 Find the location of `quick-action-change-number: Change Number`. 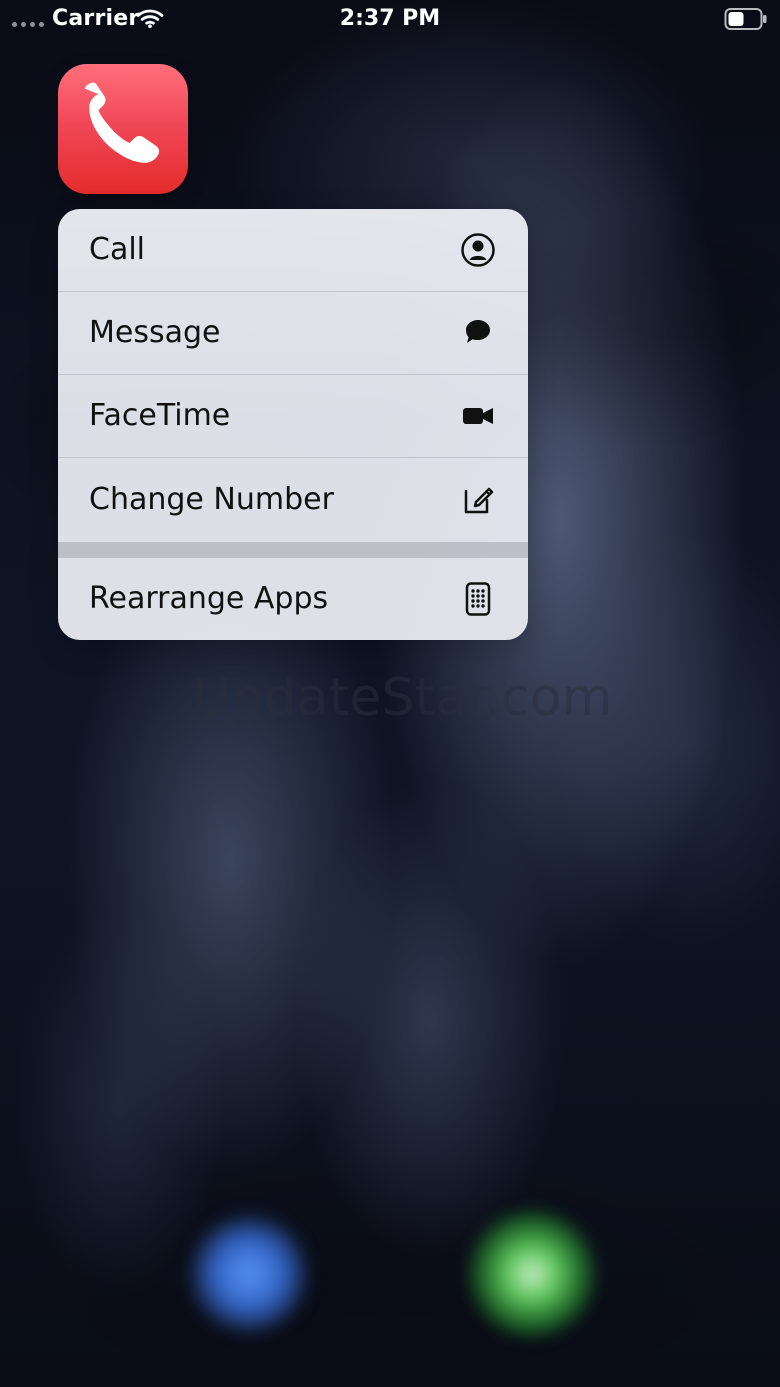

quick-action-change-number: Change Number is located at coordinates (293, 499).